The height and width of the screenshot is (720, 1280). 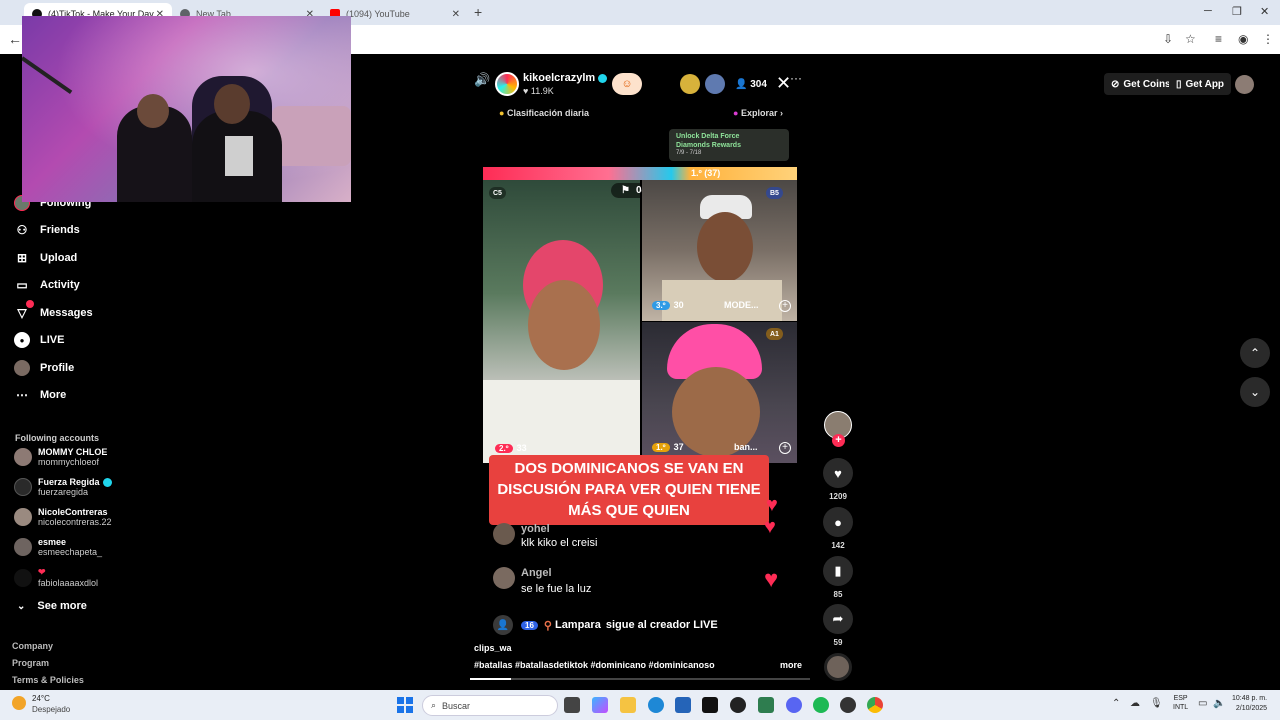 I want to click on follow-plus-icon: +, so click(x=838, y=440).